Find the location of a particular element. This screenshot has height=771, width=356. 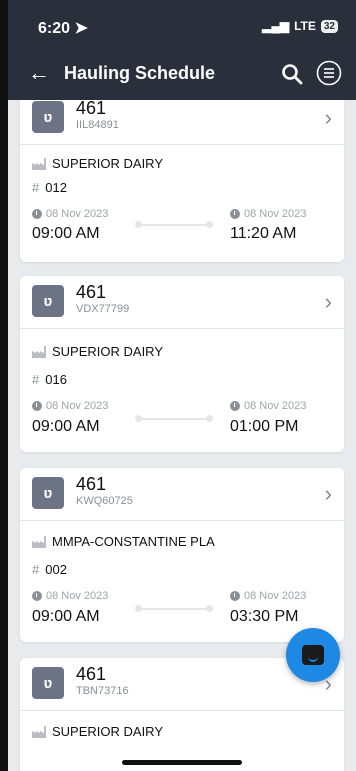

back-arrow-icon: ← is located at coordinates (39, 73).